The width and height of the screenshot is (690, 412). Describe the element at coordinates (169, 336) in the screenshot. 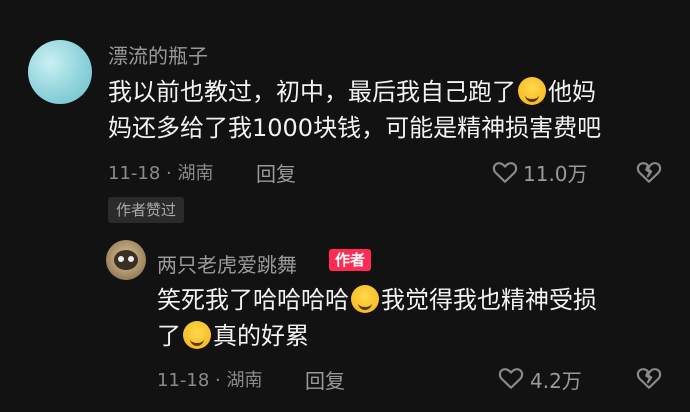

I see `reply-text-line2-a: 了` at that location.